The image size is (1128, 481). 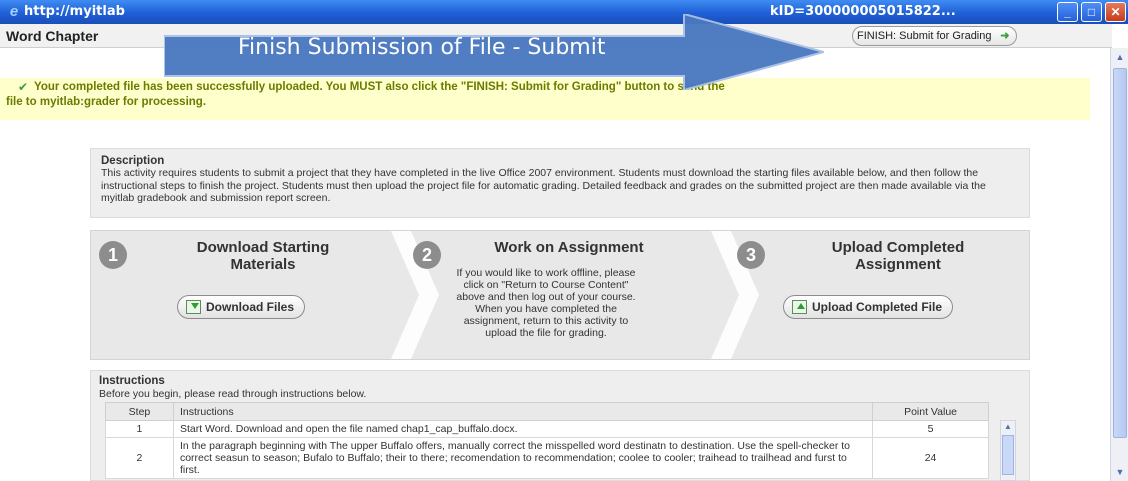 What do you see at coordinates (113, 255) in the screenshot?
I see `step-1-number: 1` at bounding box center [113, 255].